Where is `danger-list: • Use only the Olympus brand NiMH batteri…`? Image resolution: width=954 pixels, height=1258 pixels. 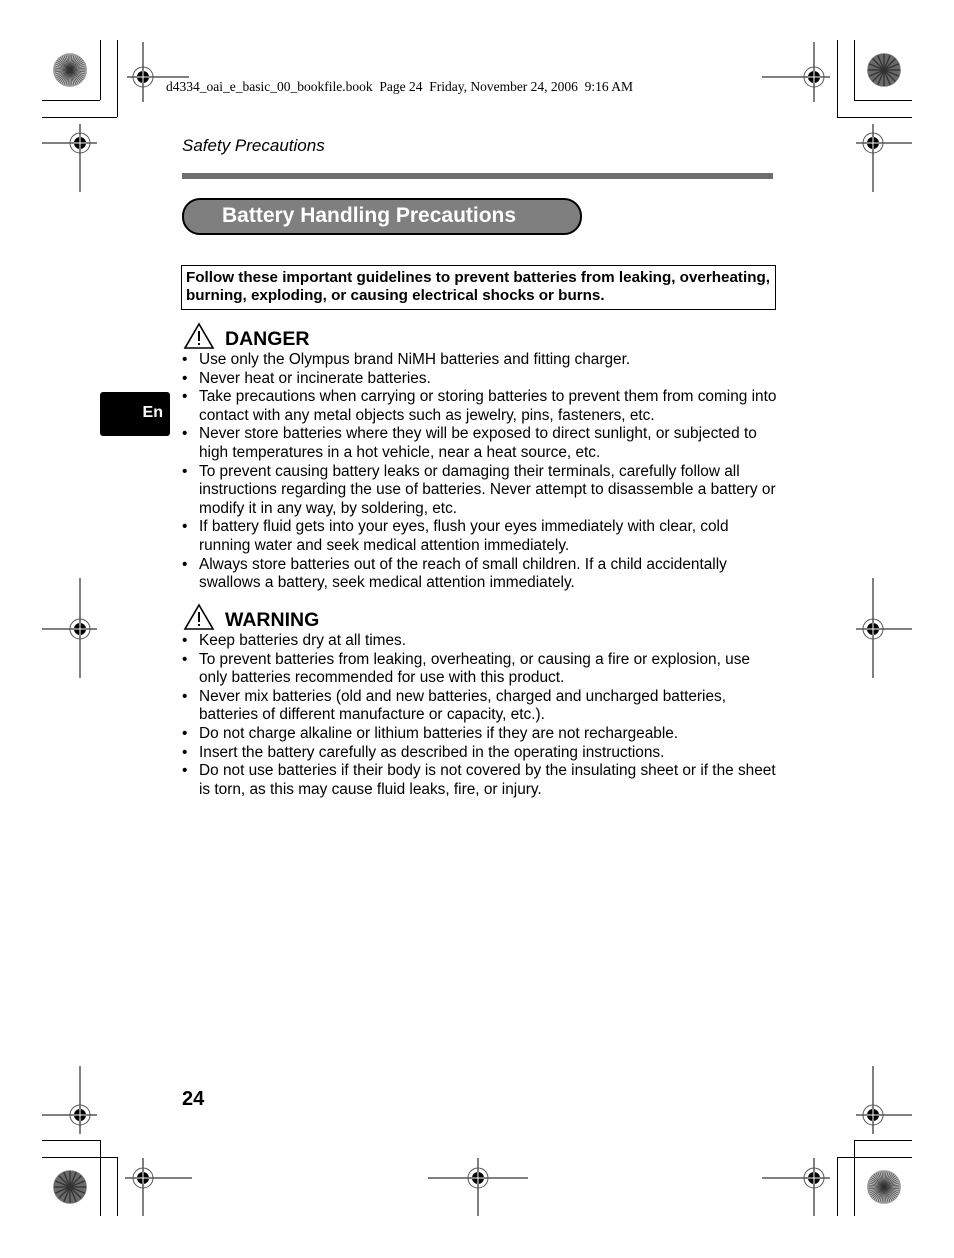
danger-list: • Use only the Olympus brand NiMH batteri… is located at coordinates (479, 472).